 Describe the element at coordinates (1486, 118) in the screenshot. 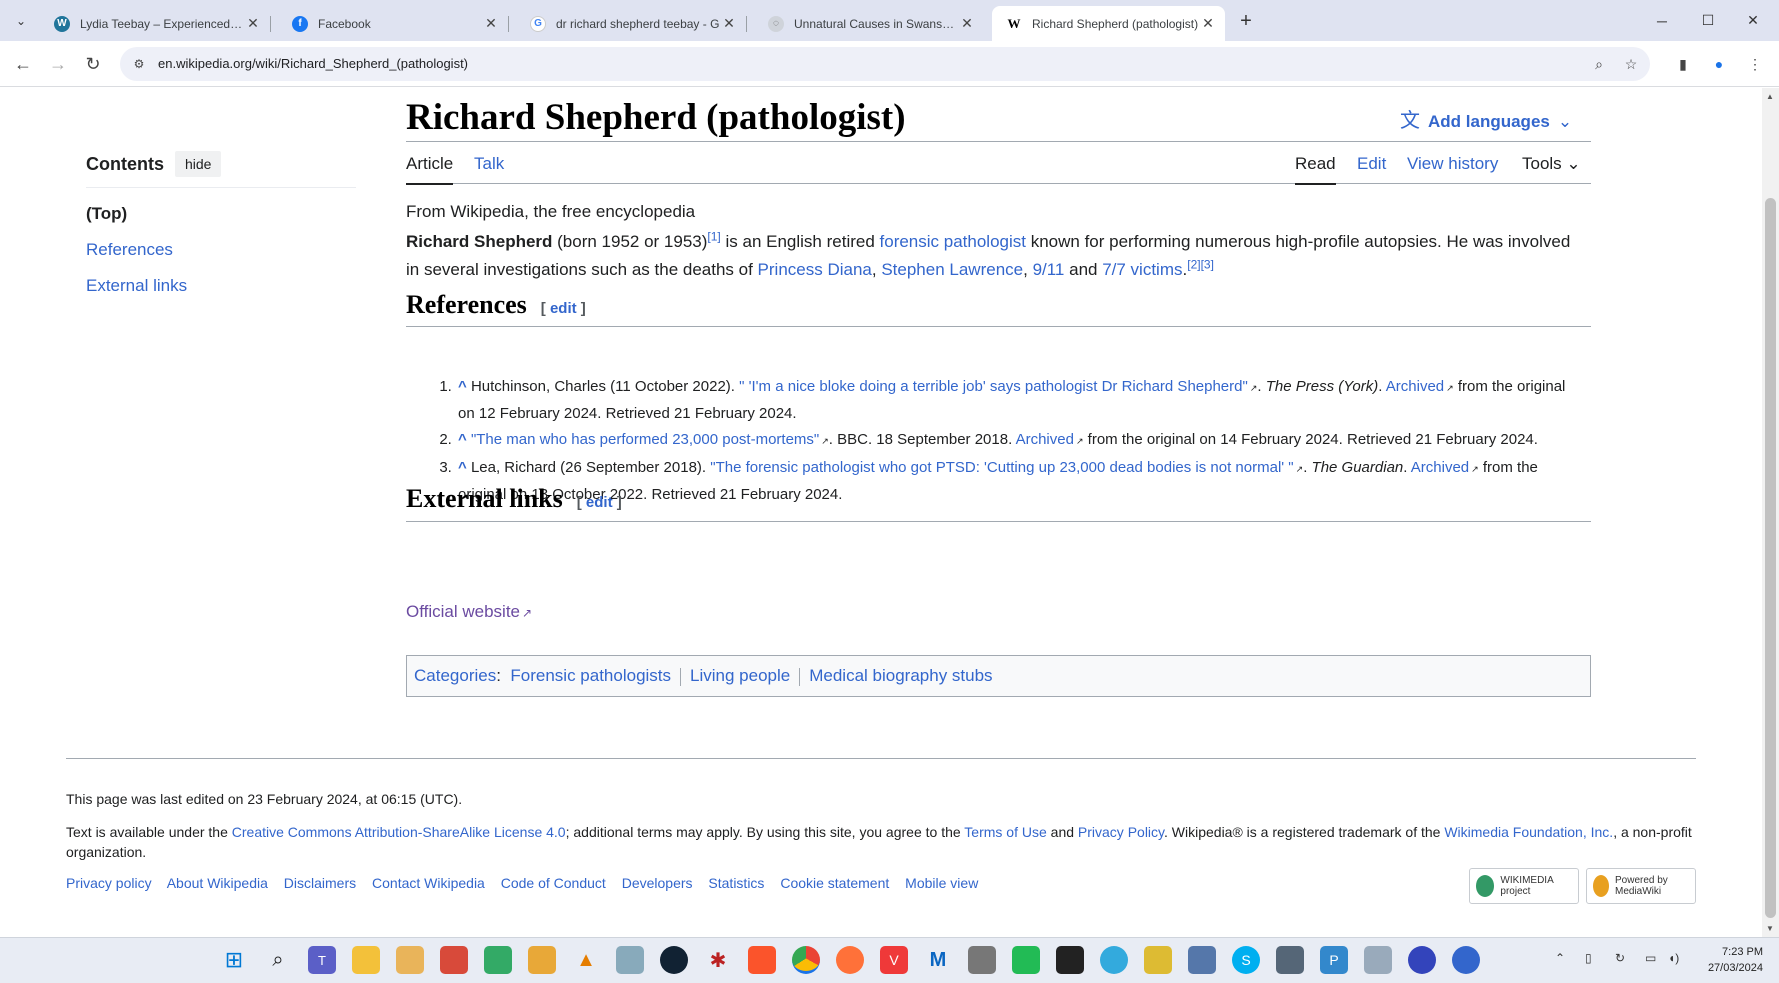

I see `add-languages-button: 文 Add languages ⌄` at that location.